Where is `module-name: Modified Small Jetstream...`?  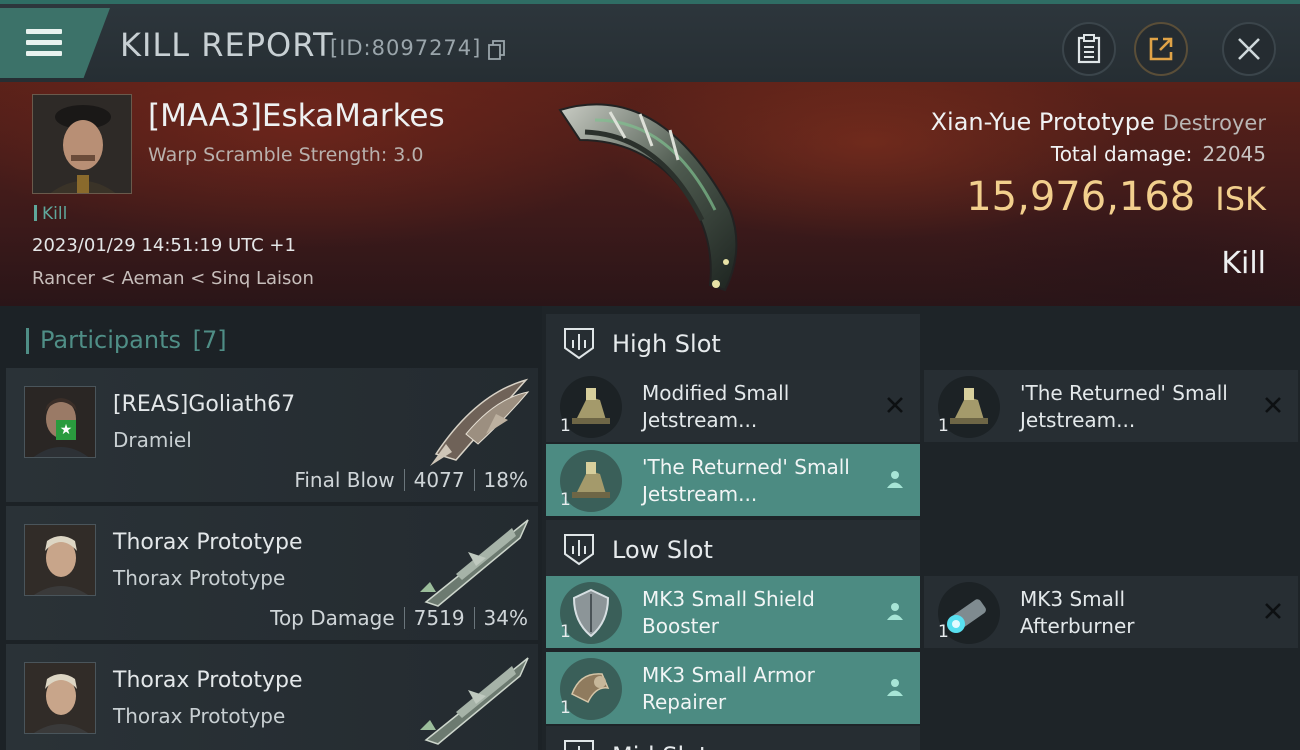
module-name: Modified Small Jetstream... is located at coordinates (752, 407).